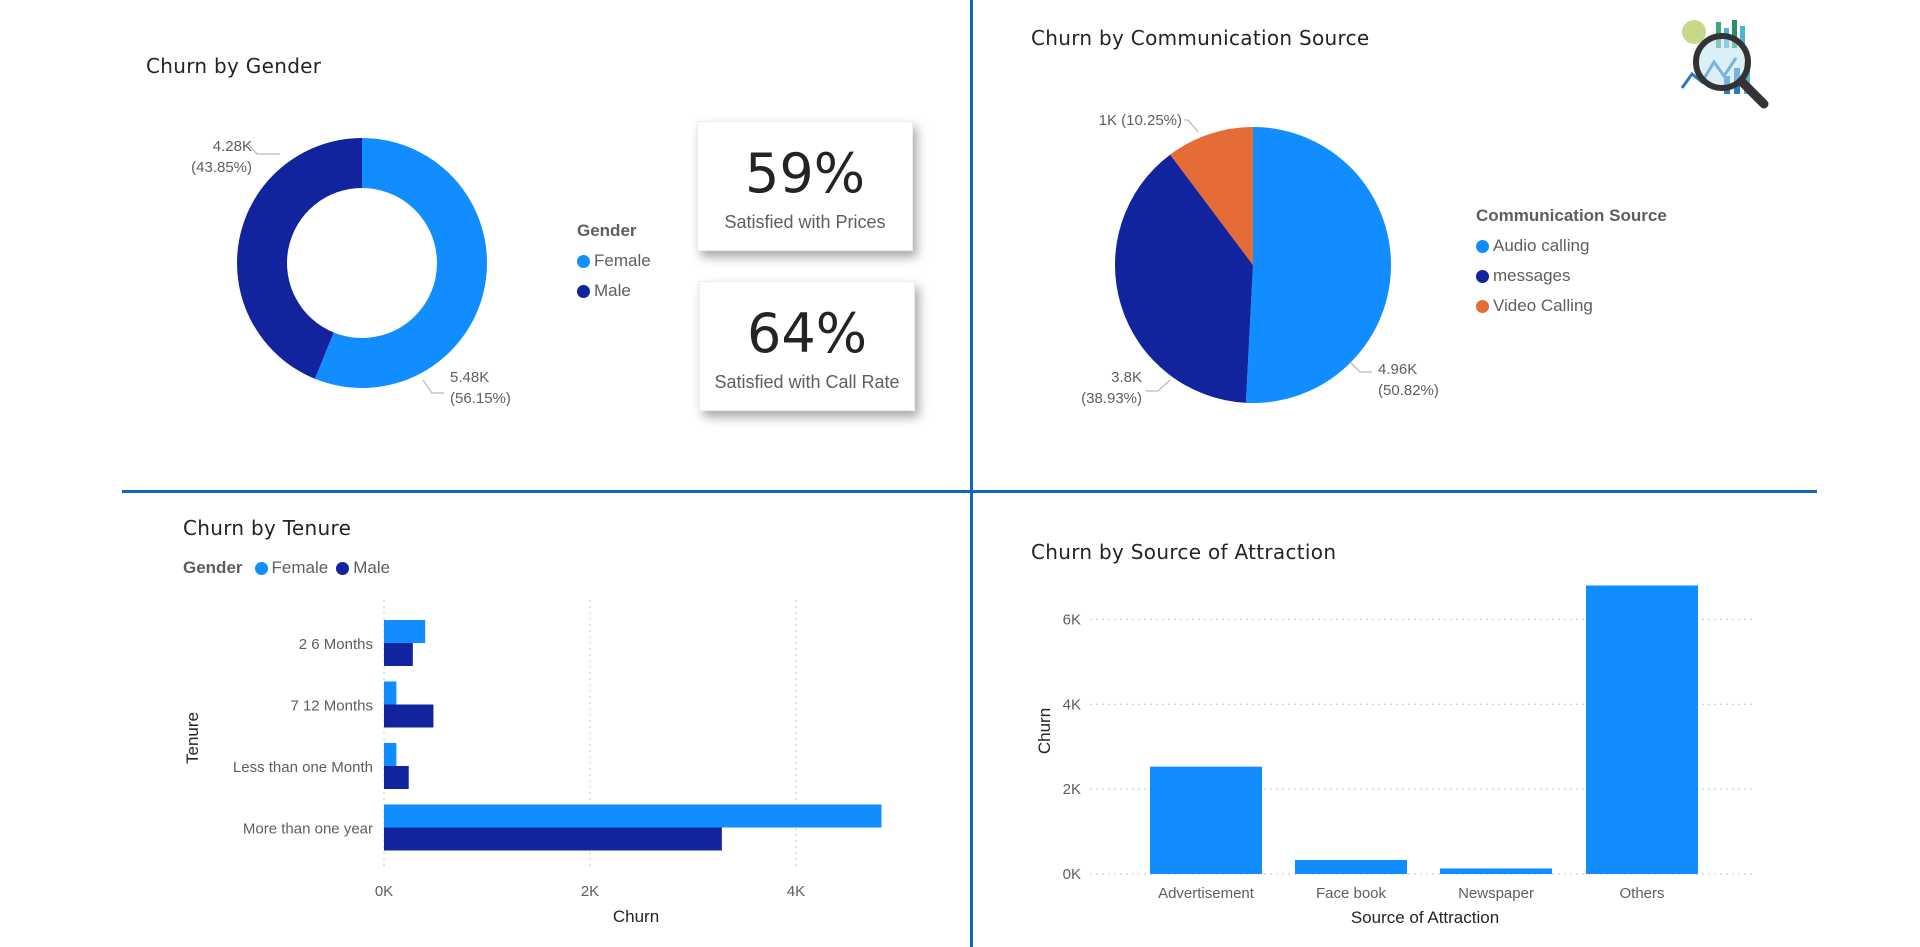 The image size is (1920, 947). I want to click on y-category-label: 2 6 Months, so click(336, 644).